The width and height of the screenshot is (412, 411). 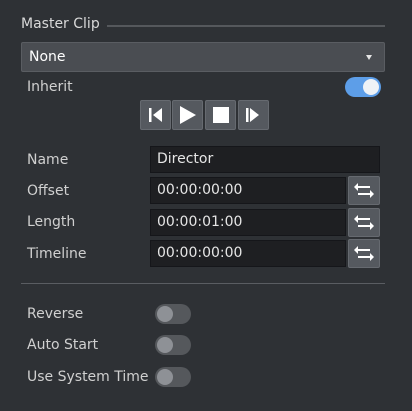 What do you see at coordinates (200, 222) in the screenshot?
I see `length-value: 00:00:01:00` at bounding box center [200, 222].